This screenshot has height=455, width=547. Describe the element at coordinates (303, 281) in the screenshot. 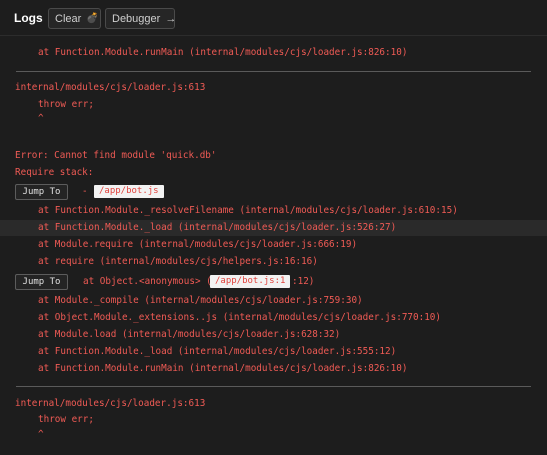

I see `jump-suffix: :12)` at that location.